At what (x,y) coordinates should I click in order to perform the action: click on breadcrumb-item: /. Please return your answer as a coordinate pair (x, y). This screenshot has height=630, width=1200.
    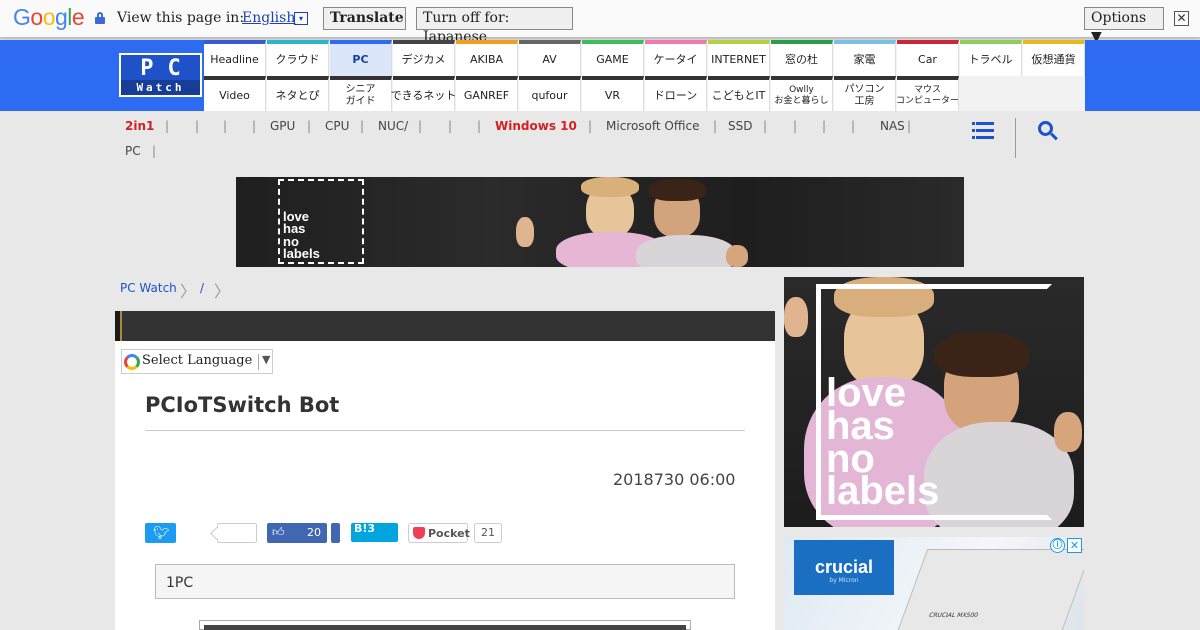
    Looking at the image, I should click on (202, 288).